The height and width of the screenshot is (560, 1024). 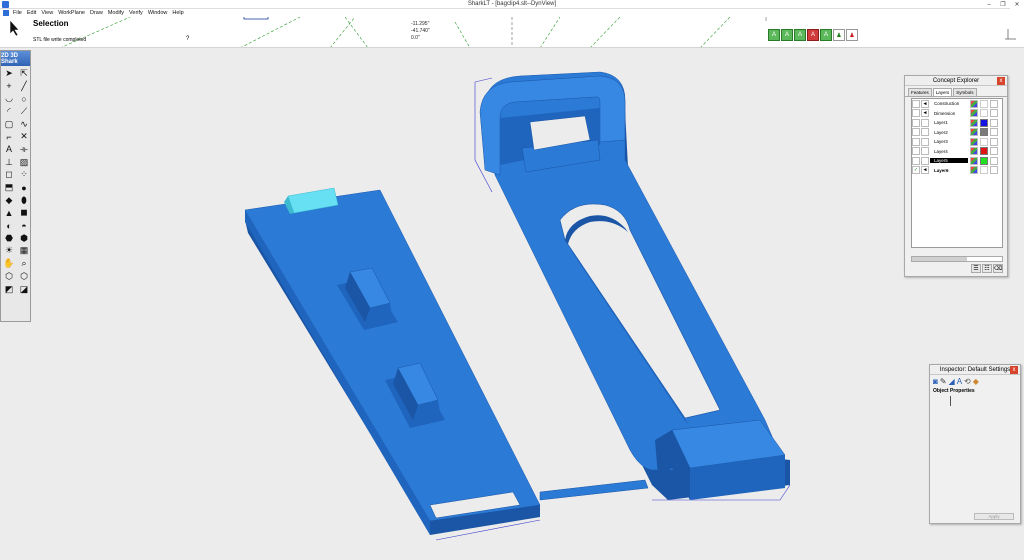 I want to click on layer-name: Layer6, so click(x=949, y=170).